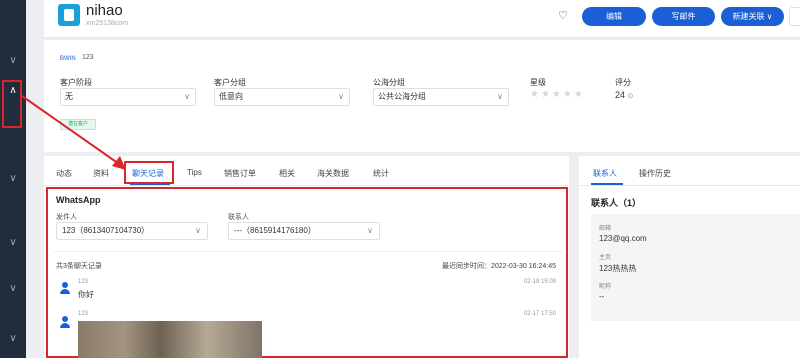  I want to click on heart-icon: ♡, so click(563, 15).